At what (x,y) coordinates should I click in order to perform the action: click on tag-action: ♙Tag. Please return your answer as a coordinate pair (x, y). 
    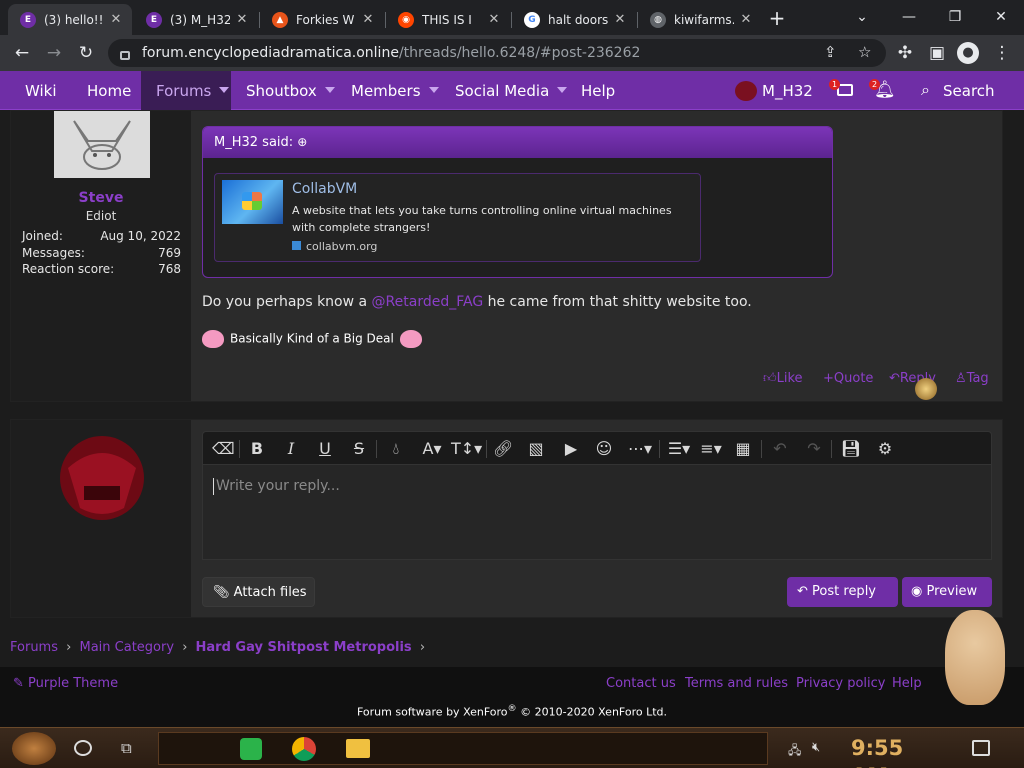
    Looking at the image, I should click on (972, 378).